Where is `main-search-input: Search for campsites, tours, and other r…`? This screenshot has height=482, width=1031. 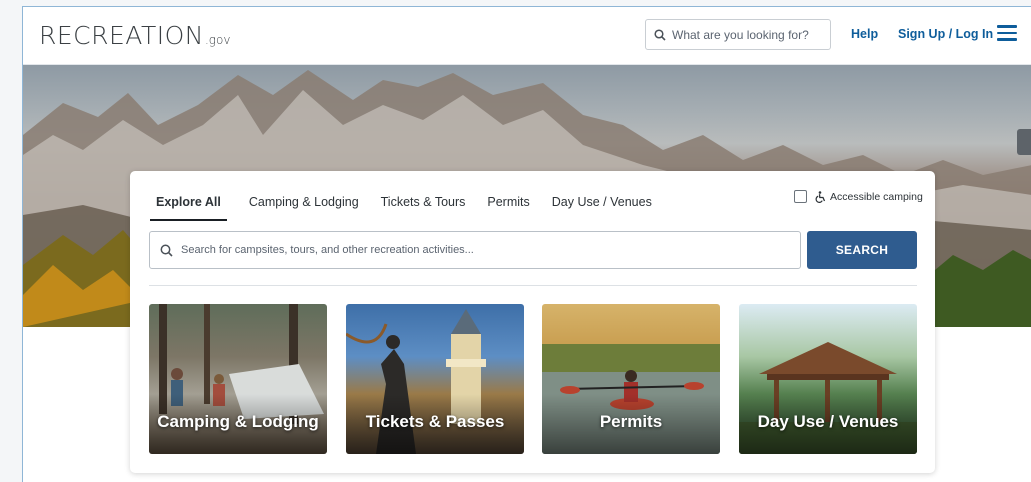
main-search-input: Search for campsites, tours, and other r… is located at coordinates (475, 250).